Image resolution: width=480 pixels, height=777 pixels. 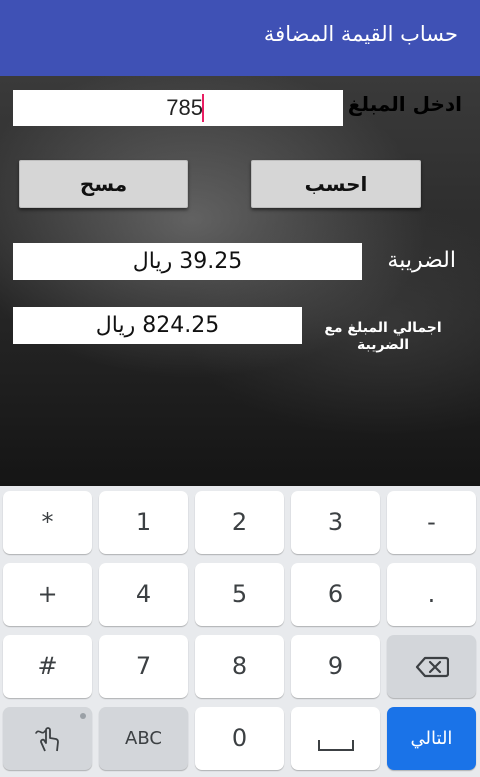 What do you see at coordinates (240, 38) in the screenshot?
I see `app-bar: حساب القيمة المضافة` at bounding box center [240, 38].